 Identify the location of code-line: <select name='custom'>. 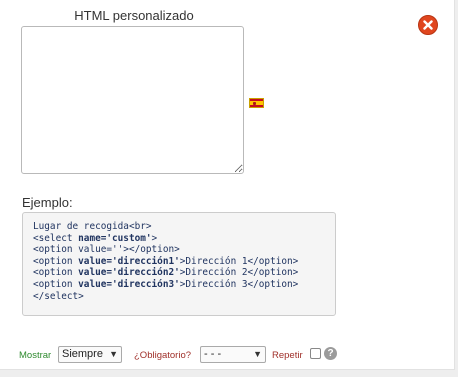
(179, 239).